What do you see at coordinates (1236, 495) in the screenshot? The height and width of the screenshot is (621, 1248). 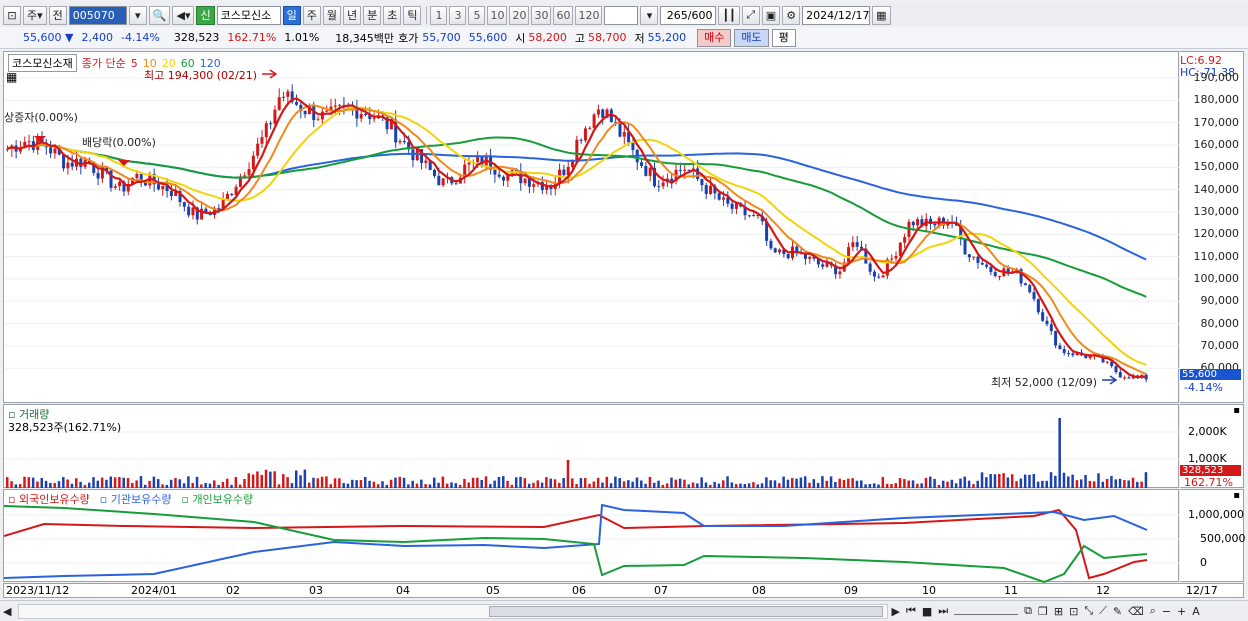 I see `holdings-close-icon: ▪` at bounding box center [1236, 495].